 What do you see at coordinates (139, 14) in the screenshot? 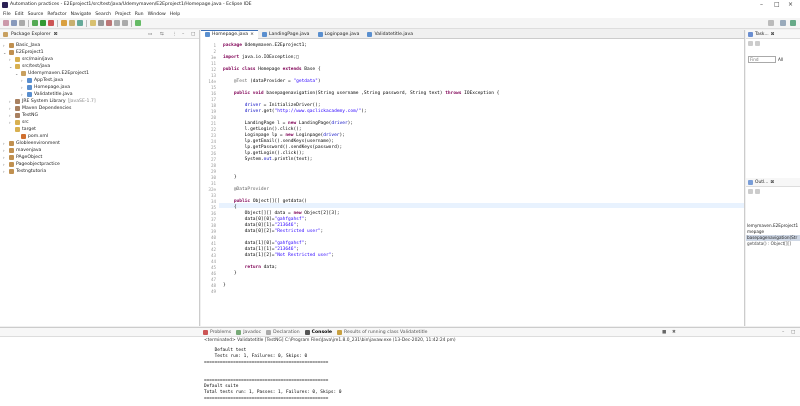
I see `menu-run: Run` at bounding box center [139, 14].